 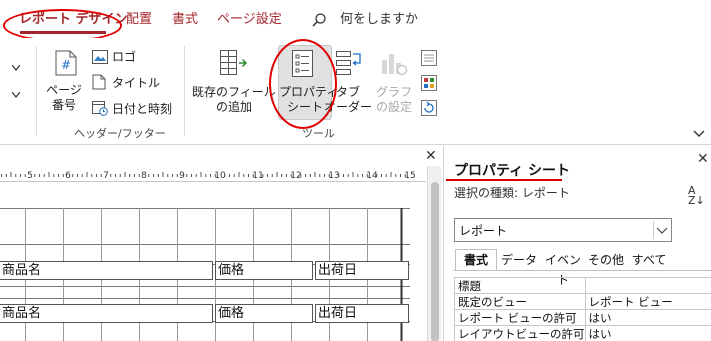 I want to click on object-selector-value: レポート, so click(x=483, y=231).